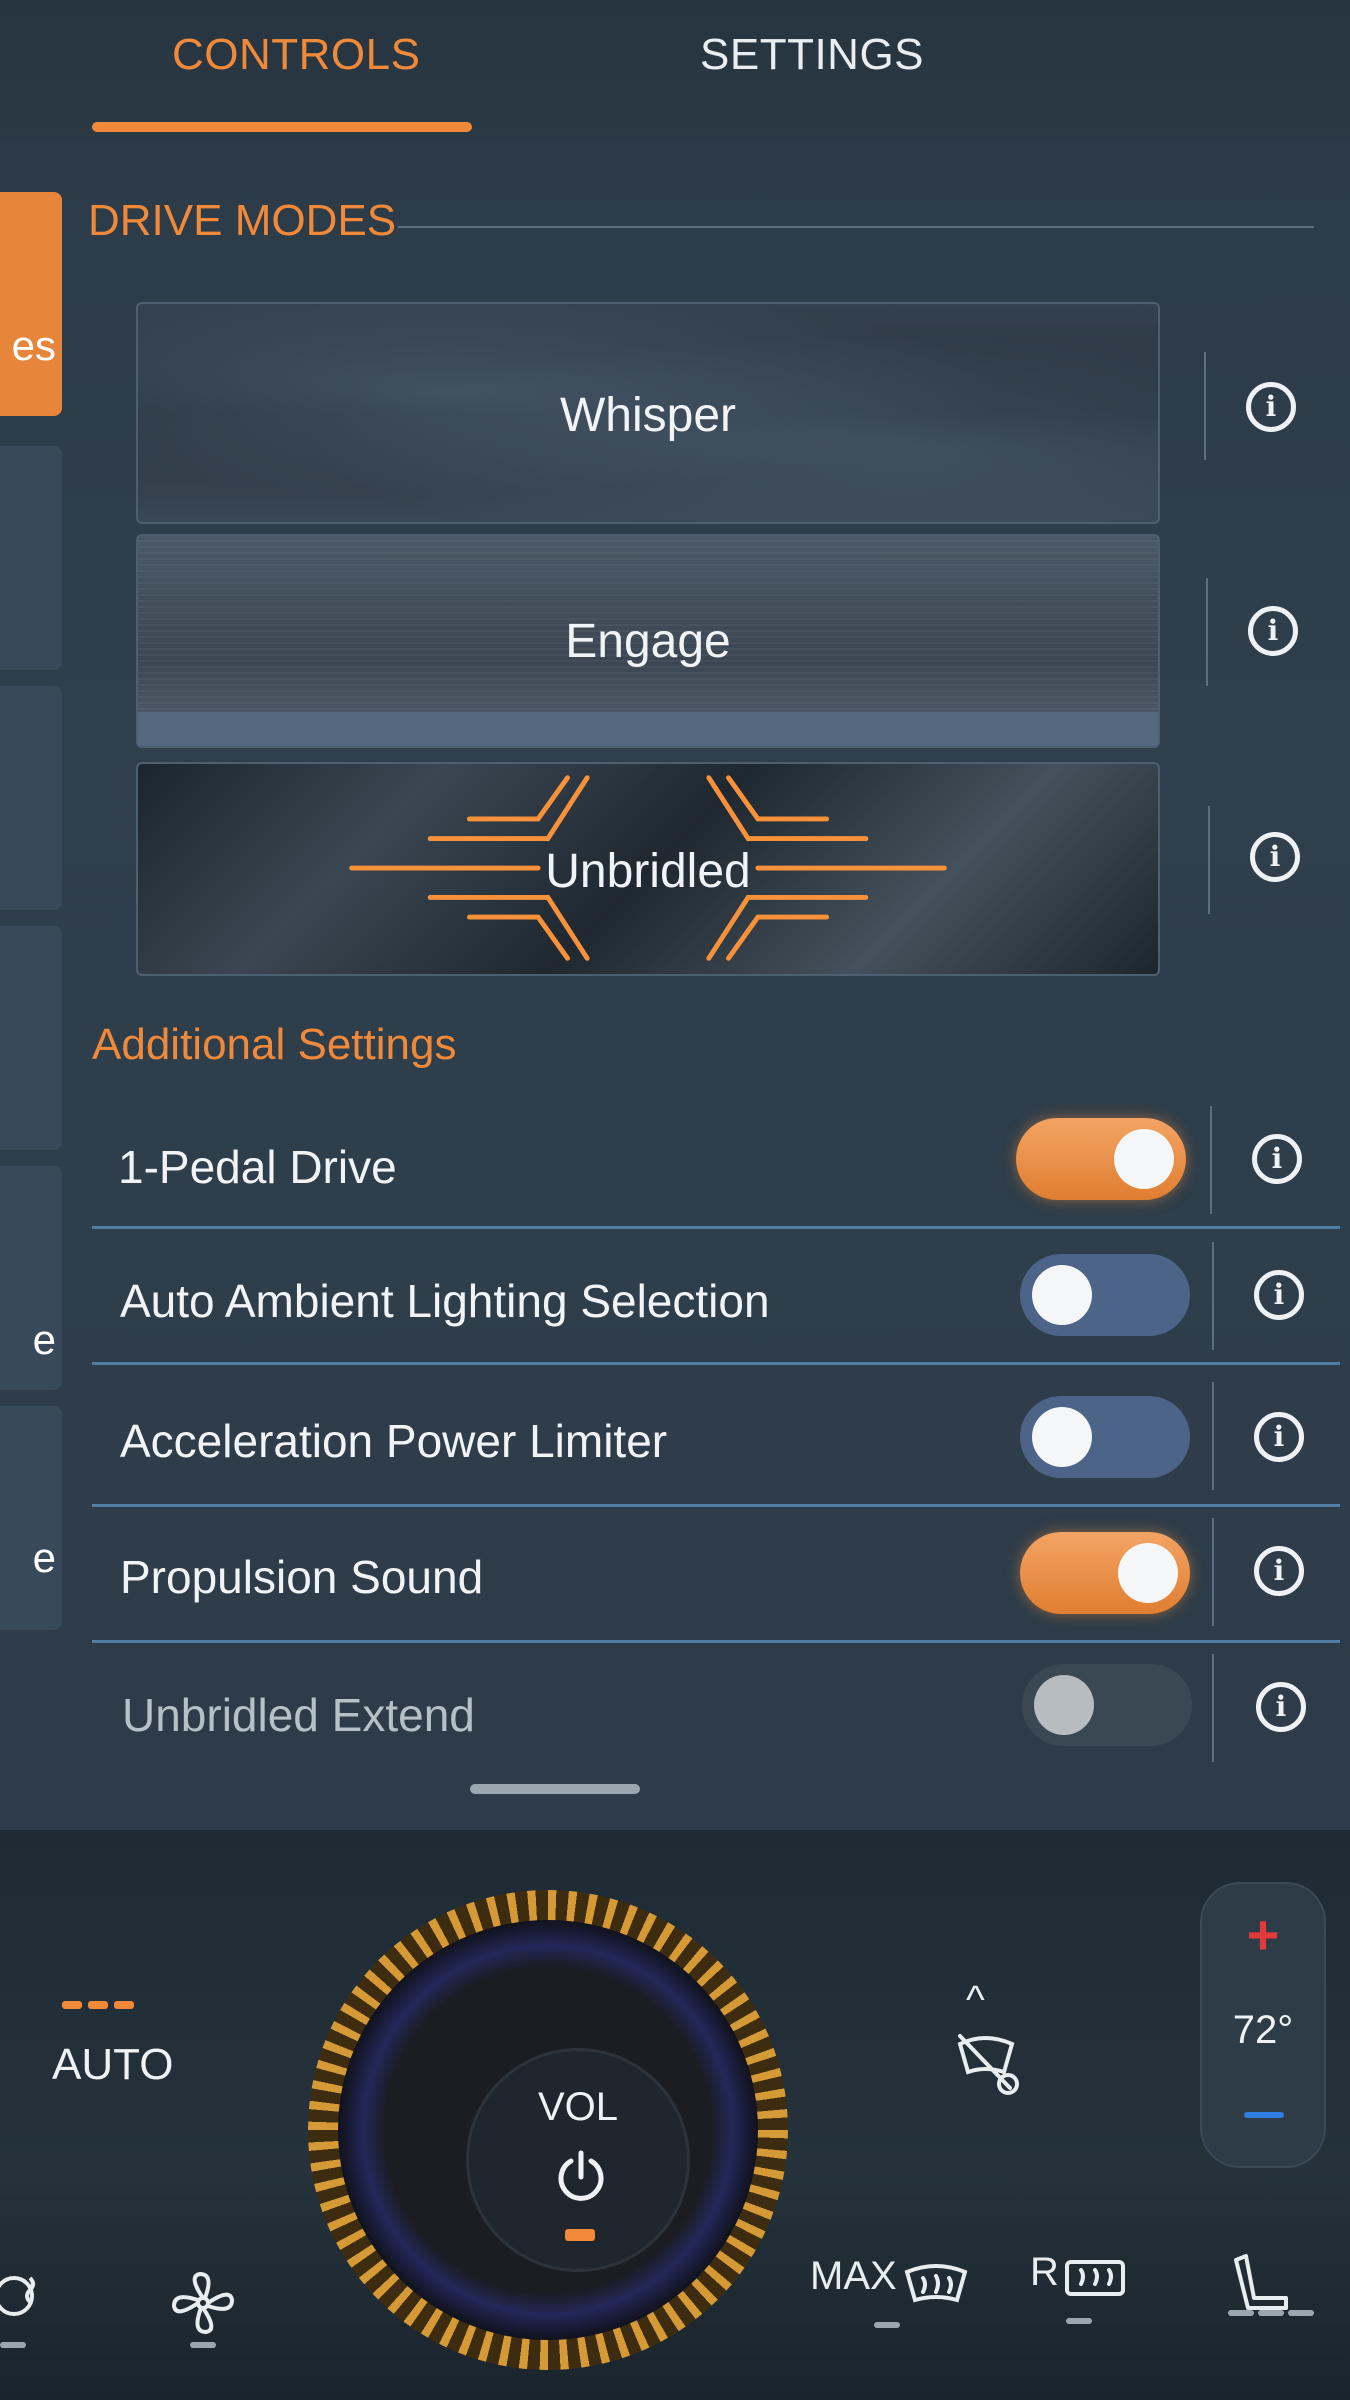 Image resolution: width=1350 pixels, height=2400 pixels. I want to click on active-tab-indicator, so click(282, 127).